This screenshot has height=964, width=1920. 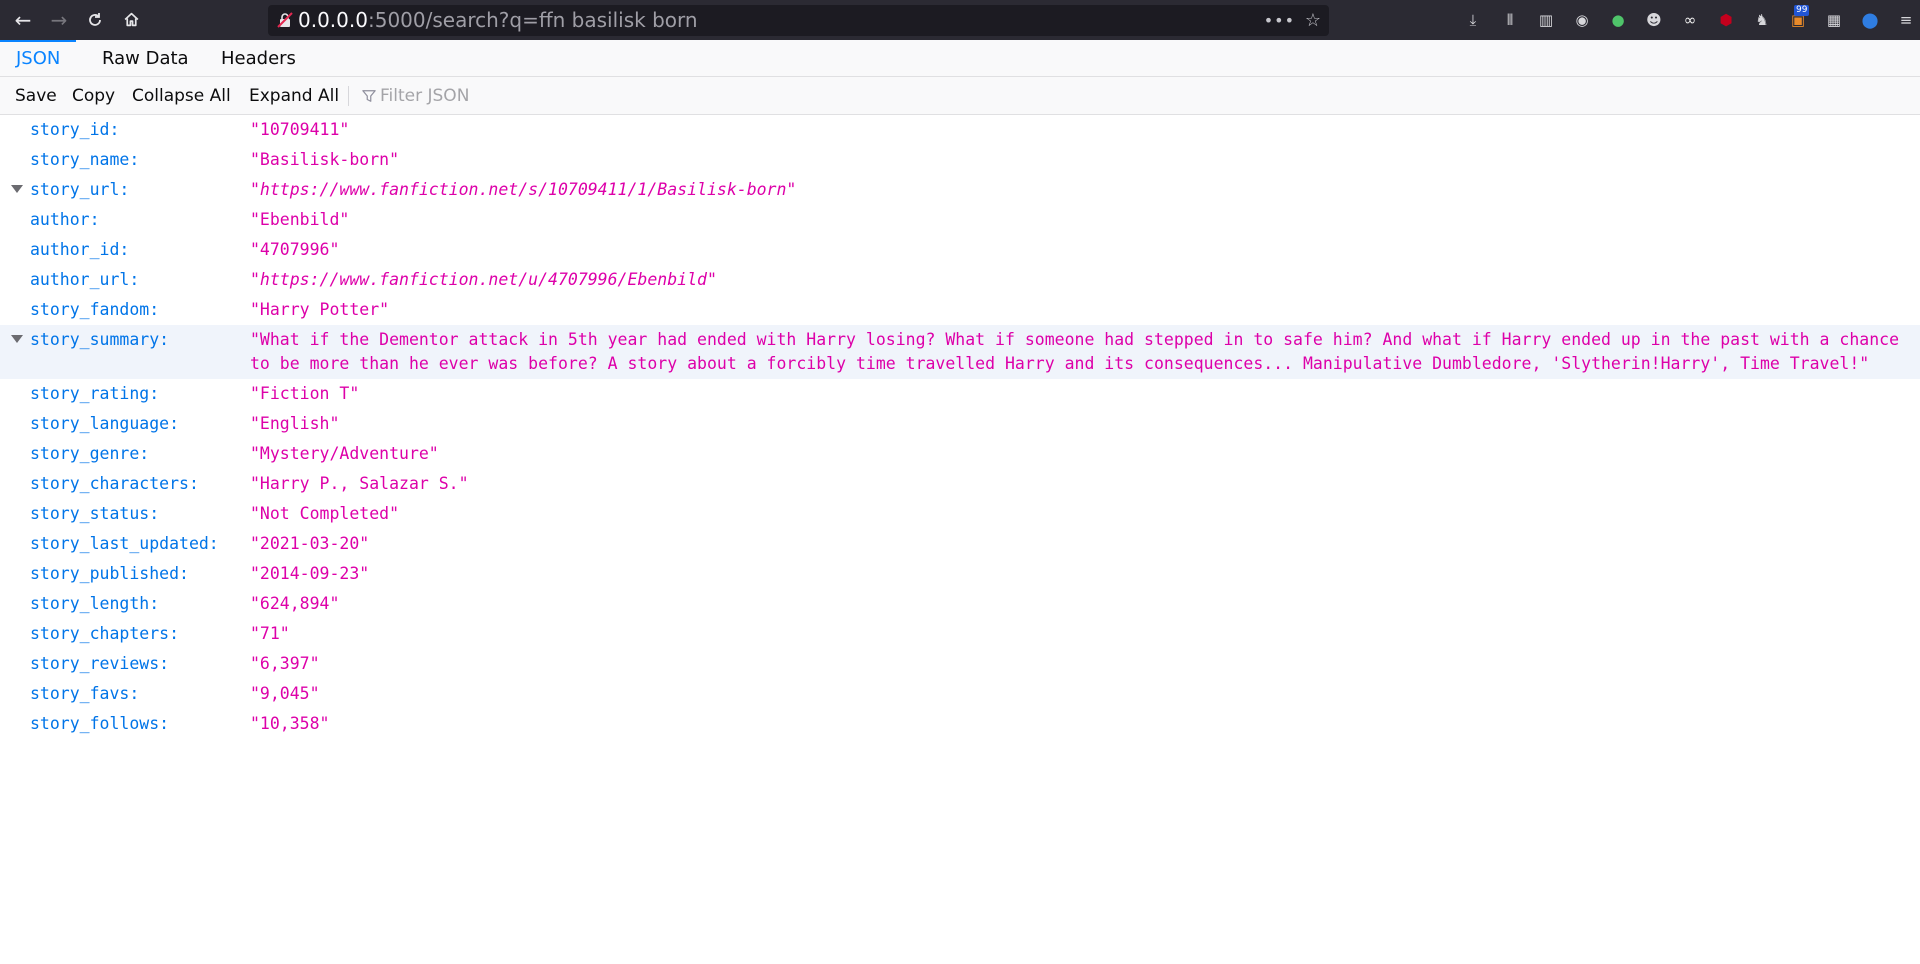 I want to click on json-value: "2021-03-20", so click(x=310, y=543).